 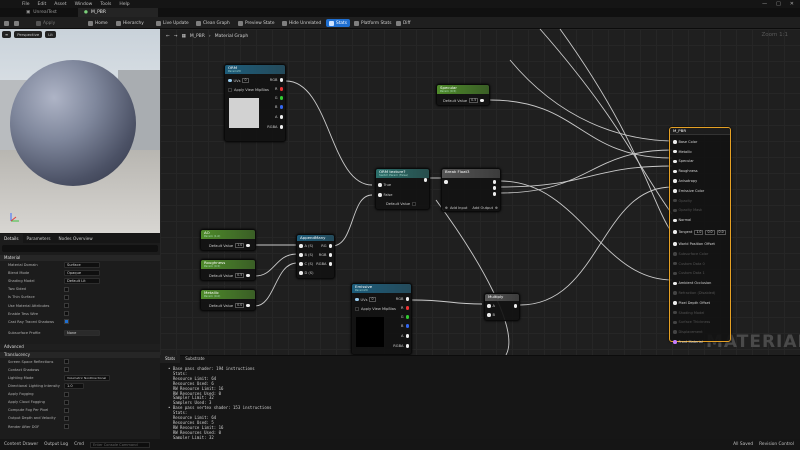 I want to click on add-output-button: Add Output ⊕, so click(x=485, y=208).